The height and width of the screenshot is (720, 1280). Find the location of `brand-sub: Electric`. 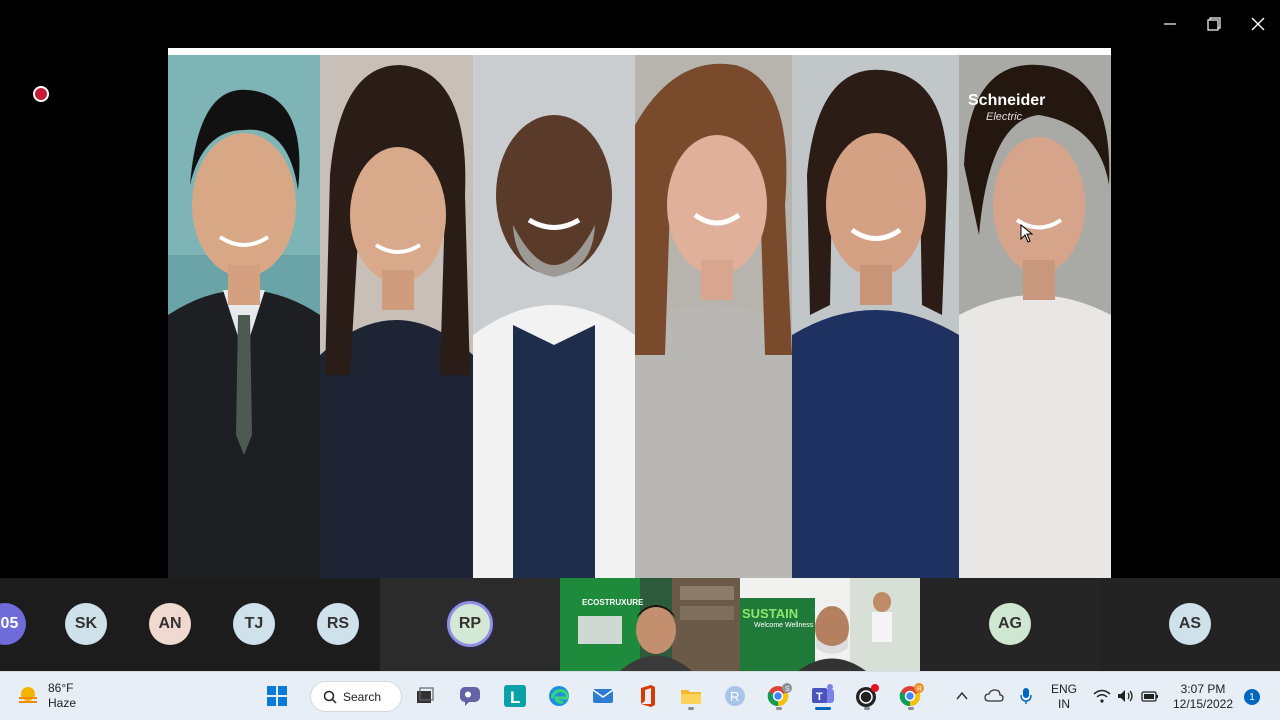

brand-sub: Electric is located at coordinates (1004, 117).